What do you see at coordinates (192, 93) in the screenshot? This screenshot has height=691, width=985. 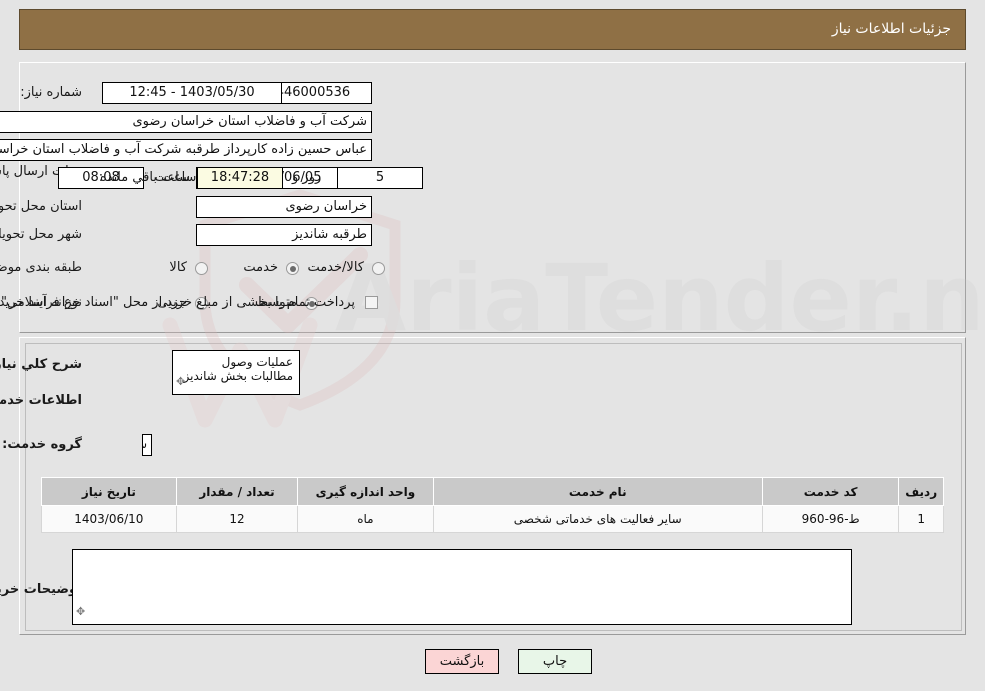 I see `announce-datetime-value: 1403/05/30 - 12:45` at bounding box center [192, 93].